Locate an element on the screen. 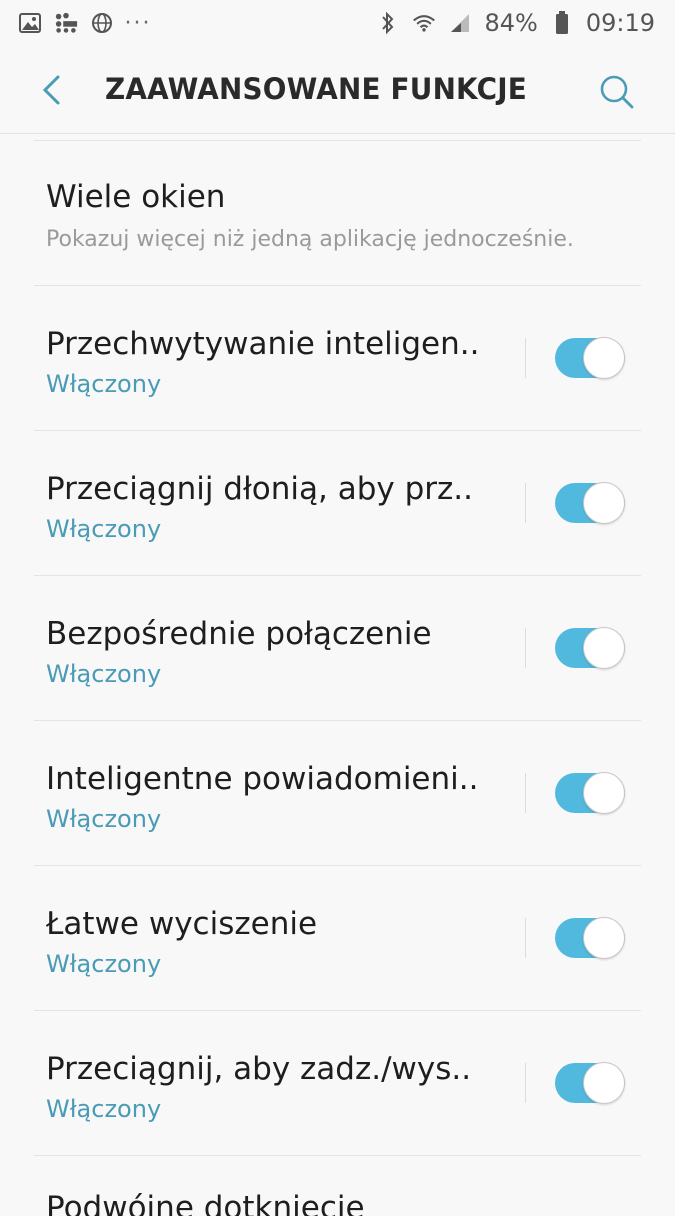 The width and height of the screenshot is (675, 1216). list-item-partial: Podwójne dotknięcie is located at coordinates (337, 1186).